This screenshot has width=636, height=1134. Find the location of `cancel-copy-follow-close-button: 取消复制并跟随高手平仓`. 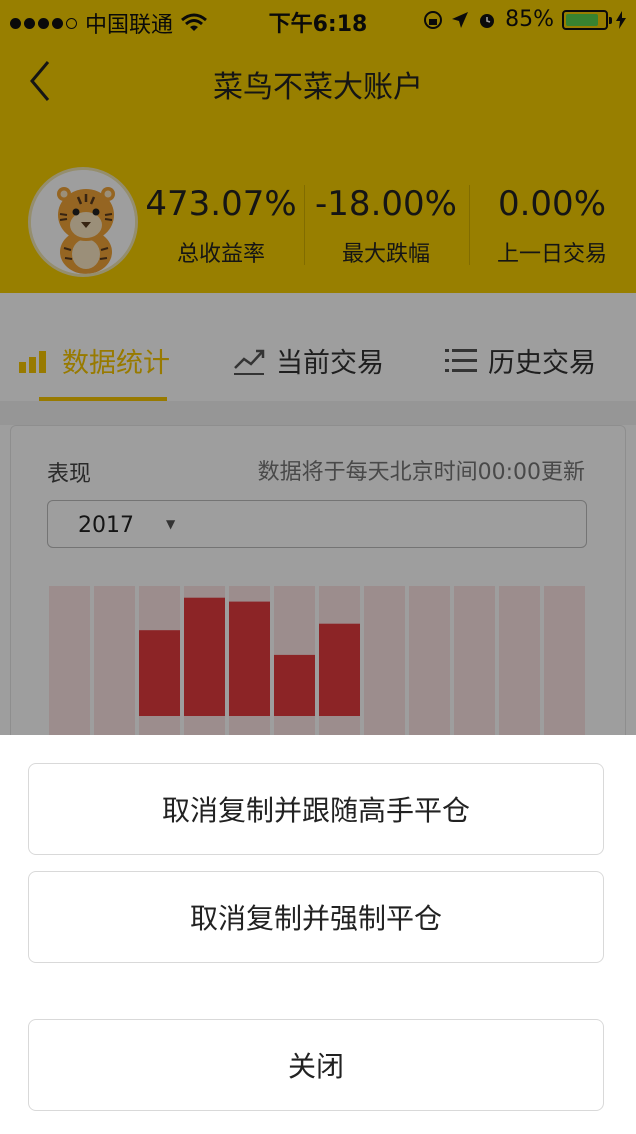

cancel-copy-follow-close-button: 取消复制并跟随高手平仓 is located at coordinates (316, 809).